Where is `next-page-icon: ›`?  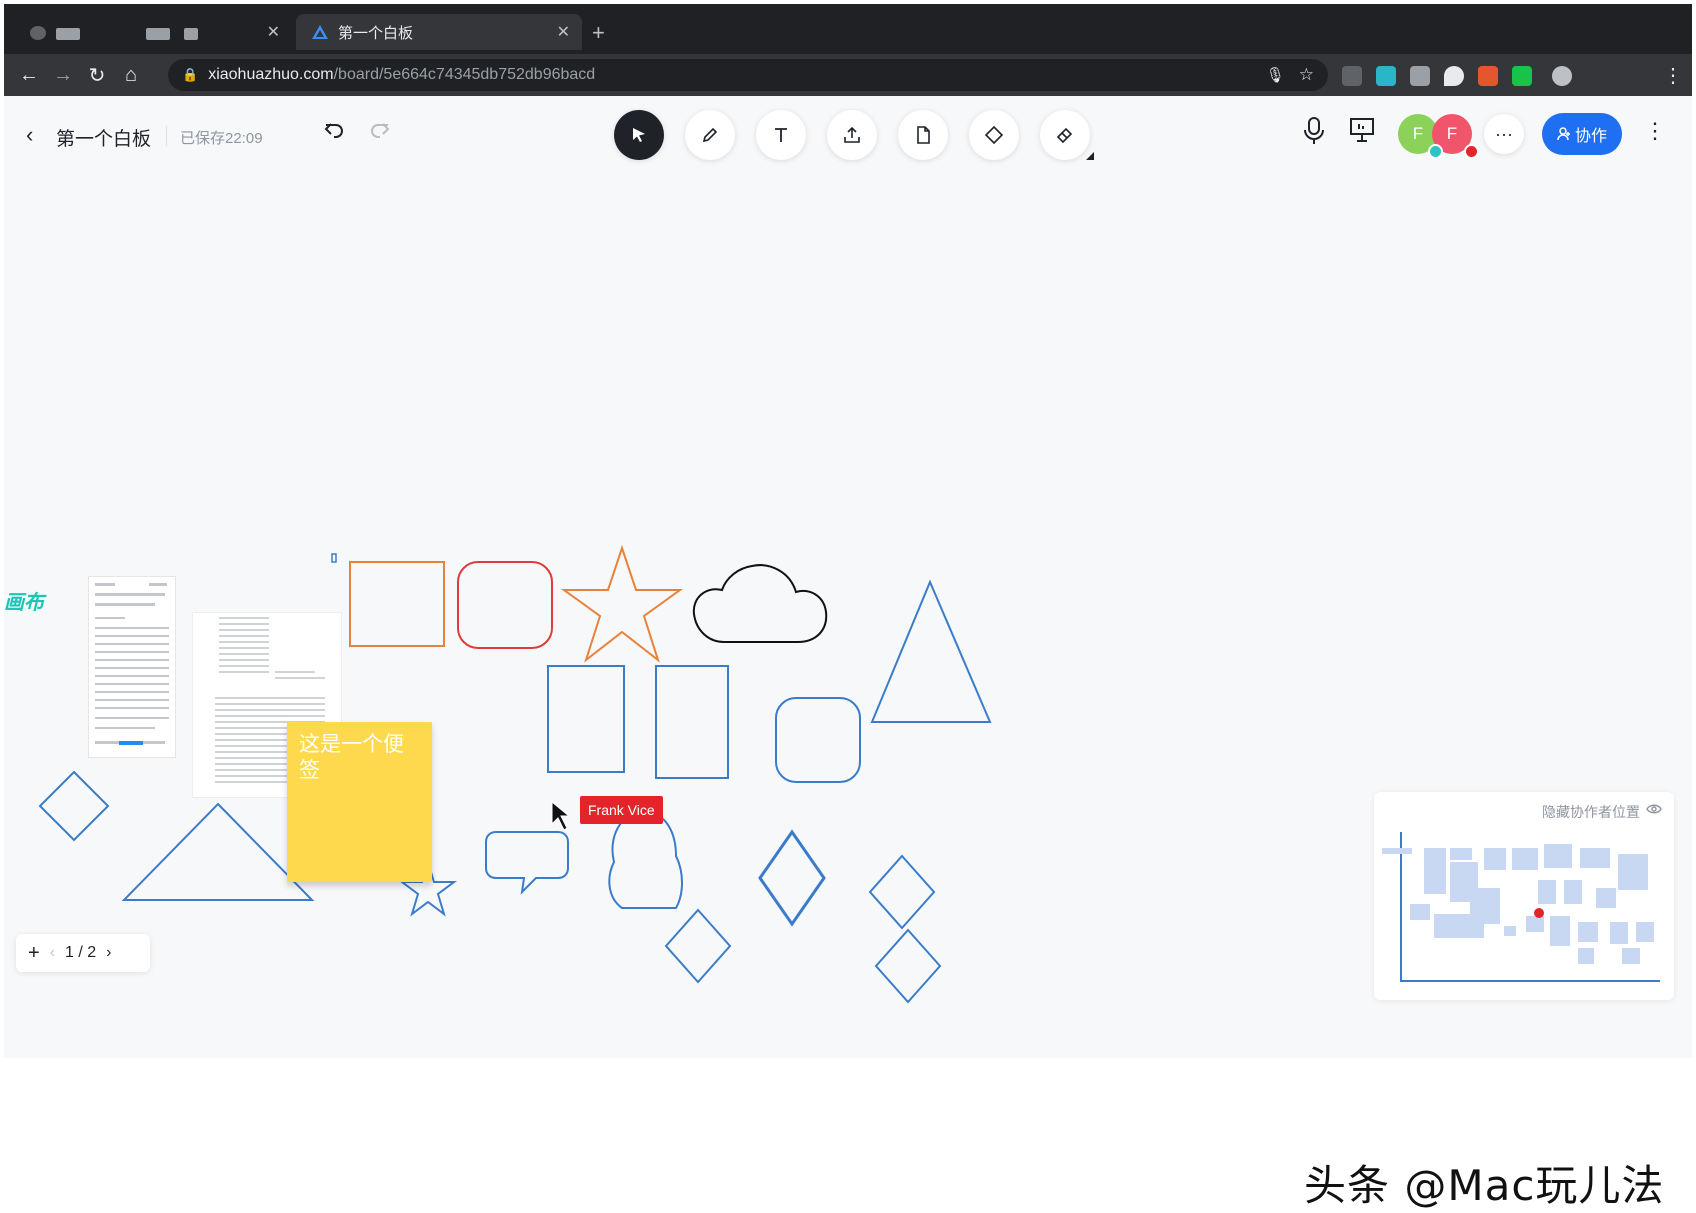
next-page-icon: › is located at coordinates (108, 953).